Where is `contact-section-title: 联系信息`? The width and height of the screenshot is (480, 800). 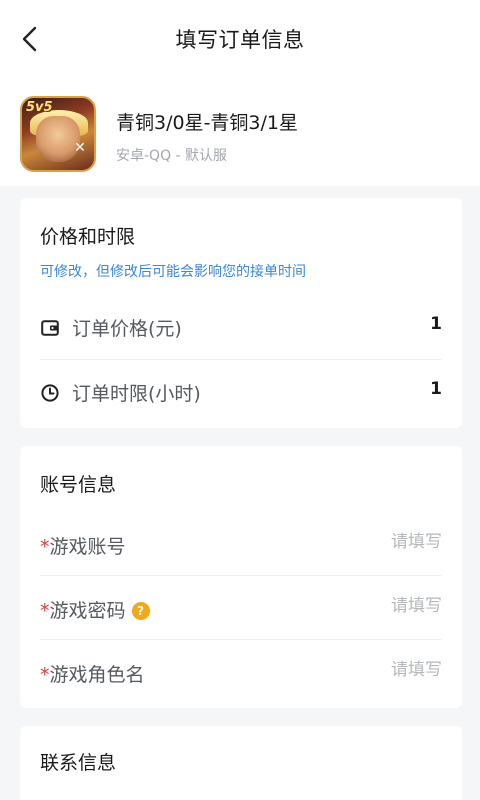
contact-section-title: 联系信息 is located at coordinates (78, 763).